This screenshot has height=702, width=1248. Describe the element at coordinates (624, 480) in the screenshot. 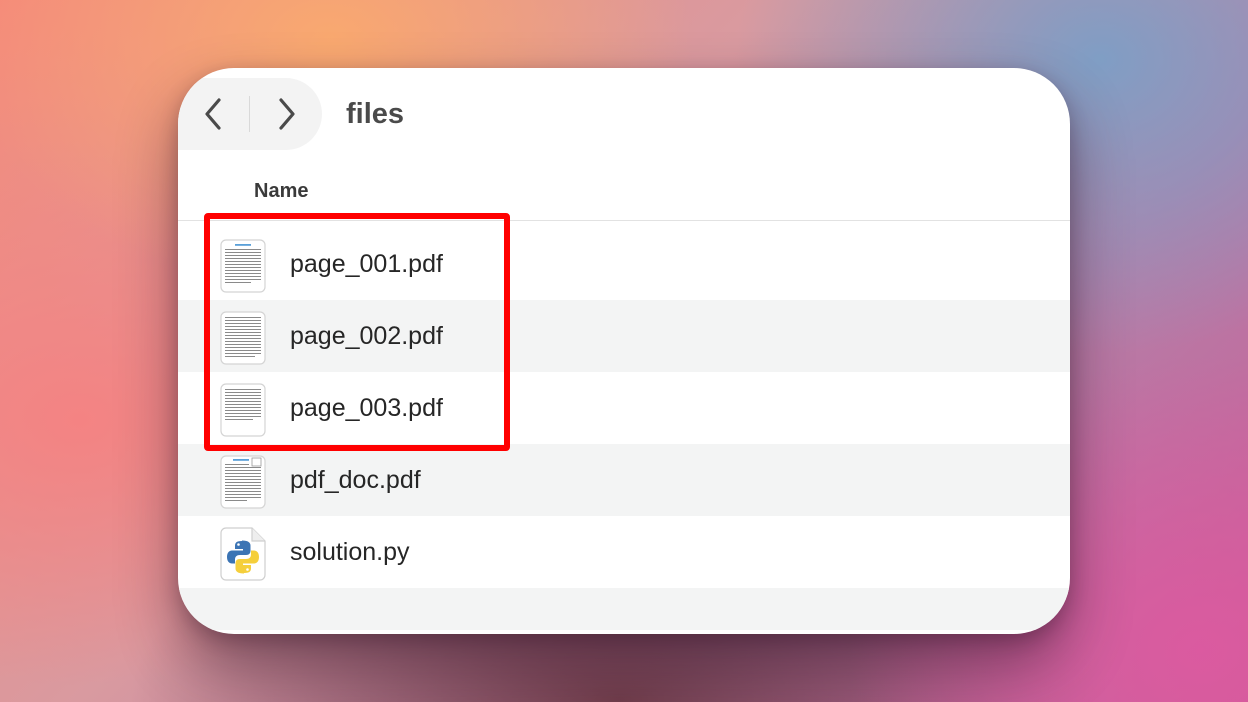

I see `file-row-pdf-doc: pdf_doc.pdf` at that location.